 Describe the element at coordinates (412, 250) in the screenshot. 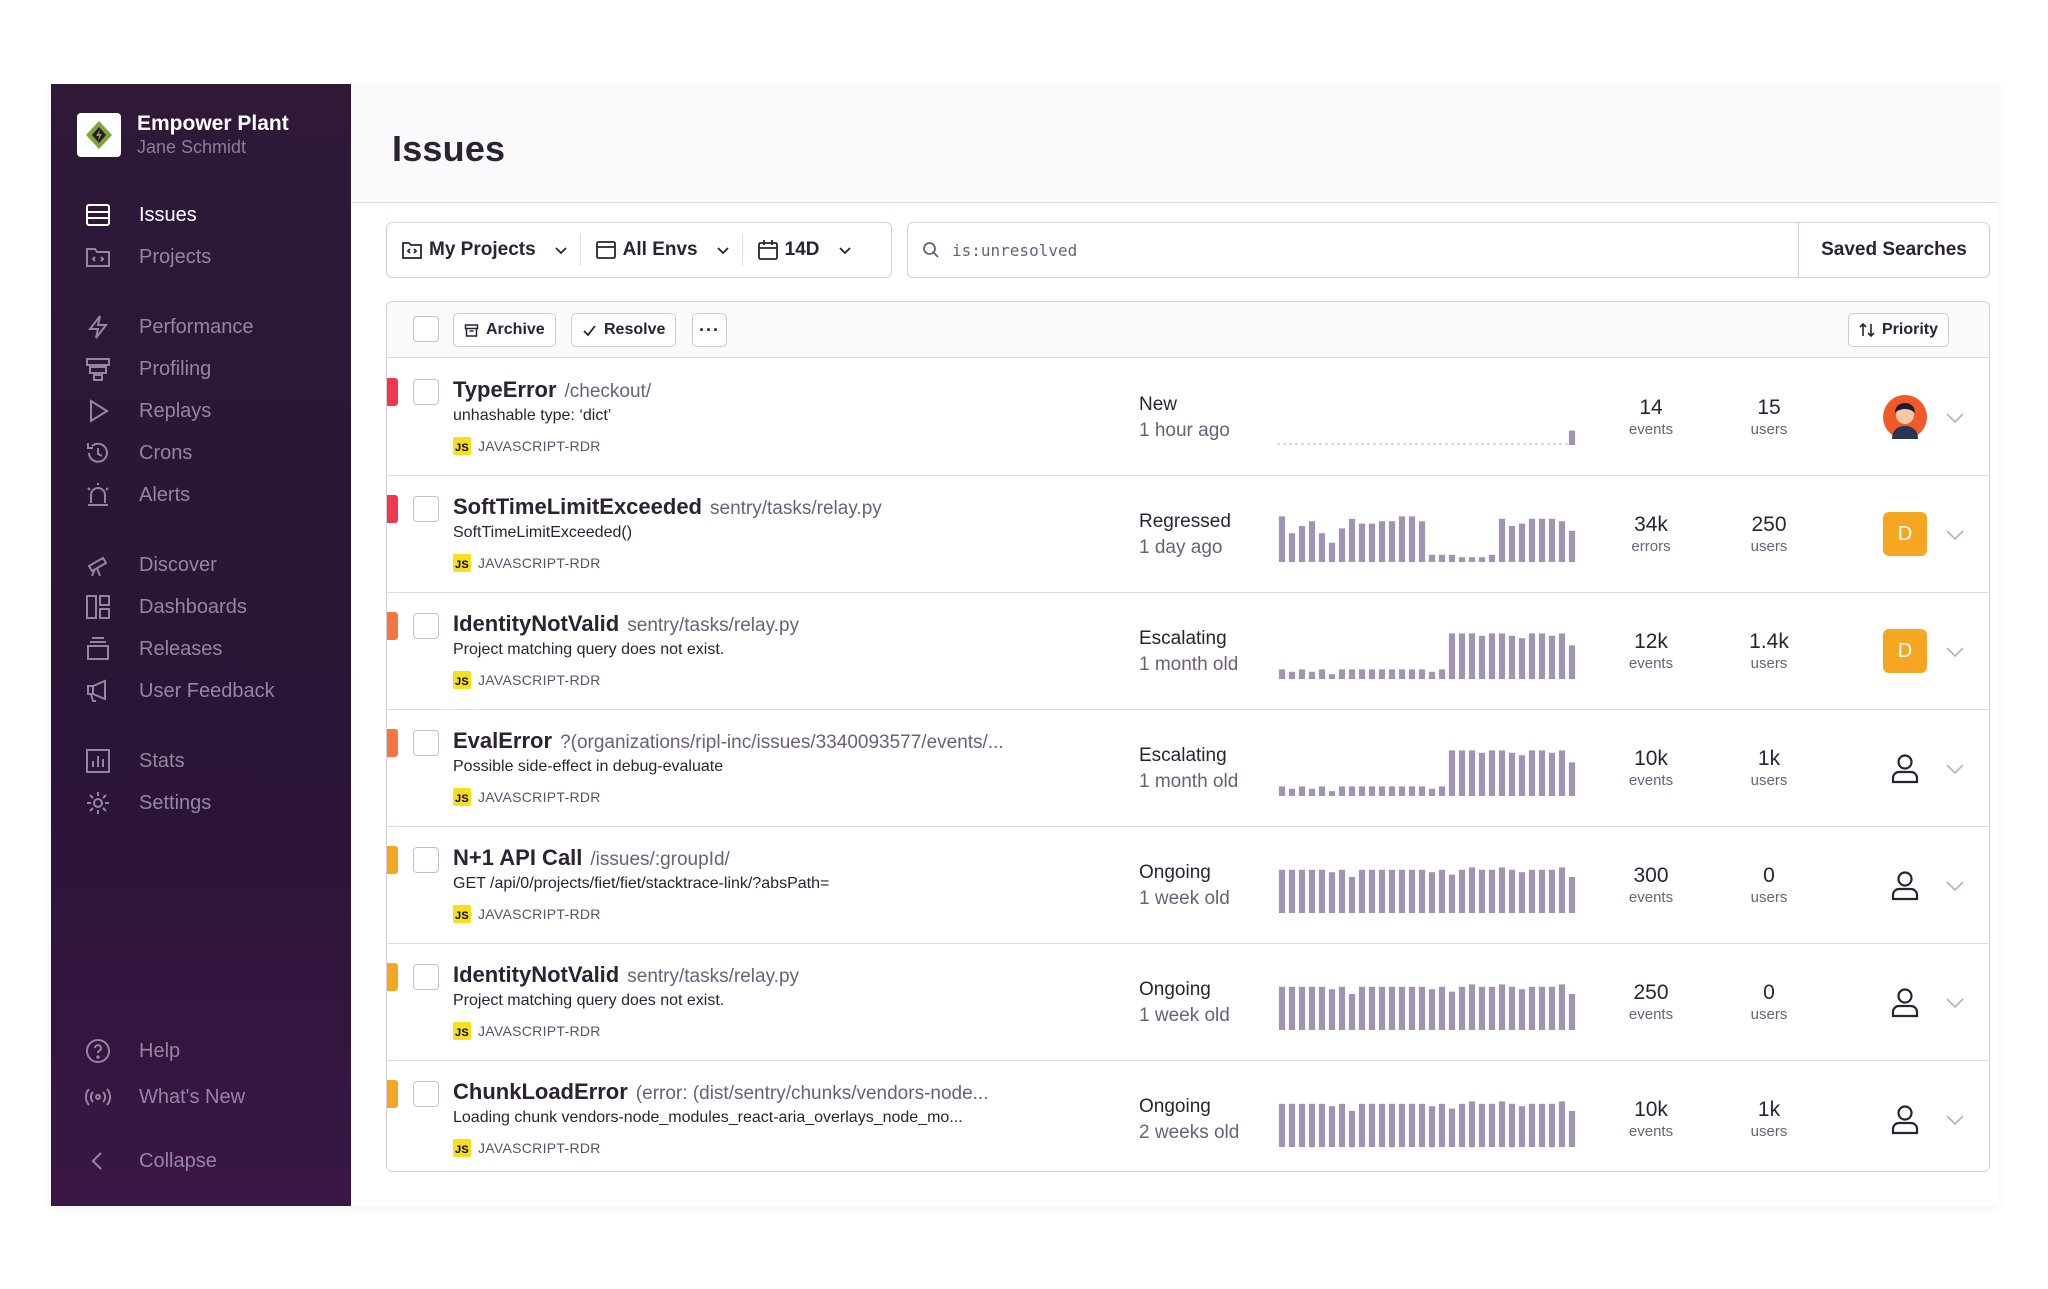

I see `project-folder-icon` at that location.